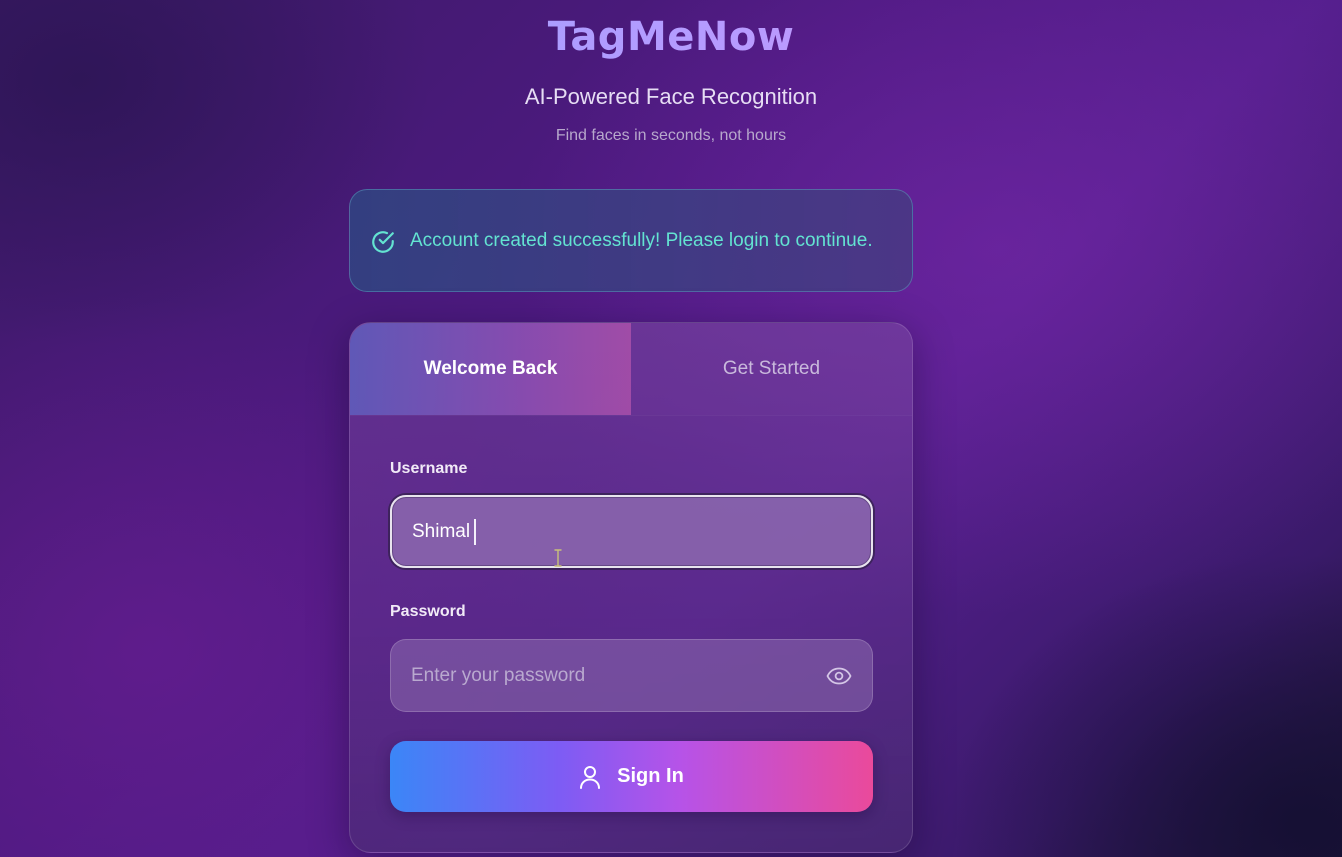 The height and width of the screenshot is (857, 1342). Describe the element at coordinates (650, 776) in the screenshot. I see `sign-in-label: Sign In` at that location.